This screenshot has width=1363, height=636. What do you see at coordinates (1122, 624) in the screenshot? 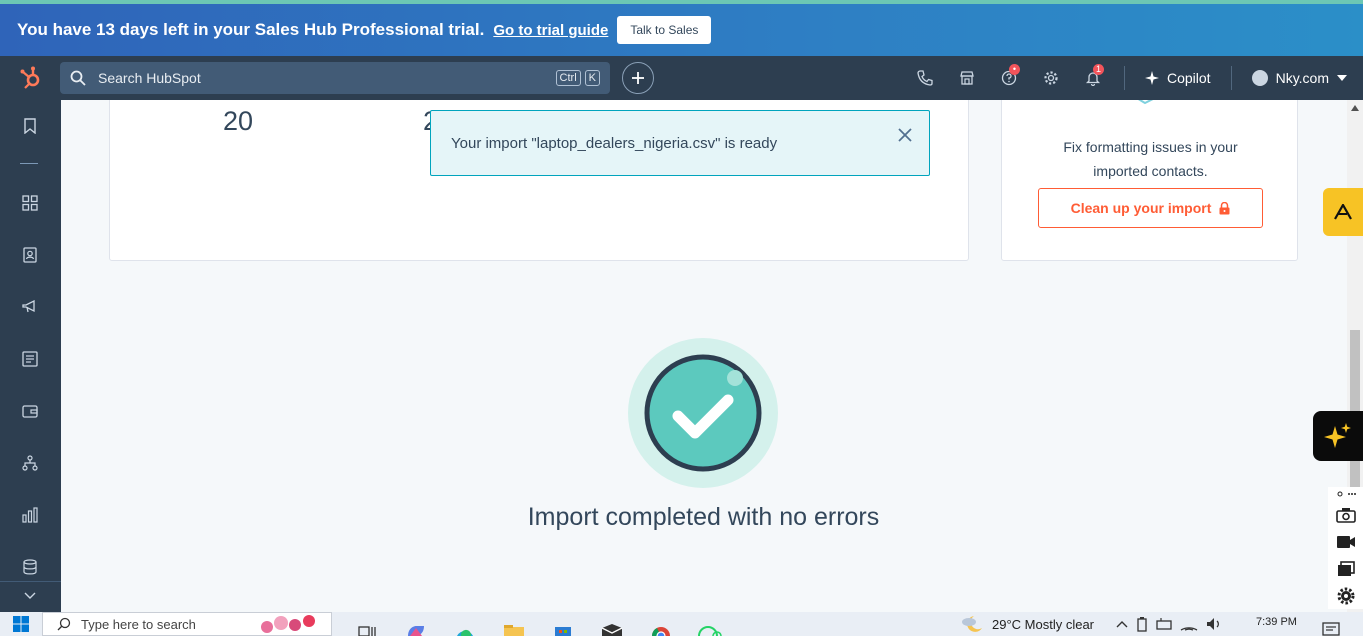
I see `tray-chevron-up-icon` at bounding box center [1122, 624].